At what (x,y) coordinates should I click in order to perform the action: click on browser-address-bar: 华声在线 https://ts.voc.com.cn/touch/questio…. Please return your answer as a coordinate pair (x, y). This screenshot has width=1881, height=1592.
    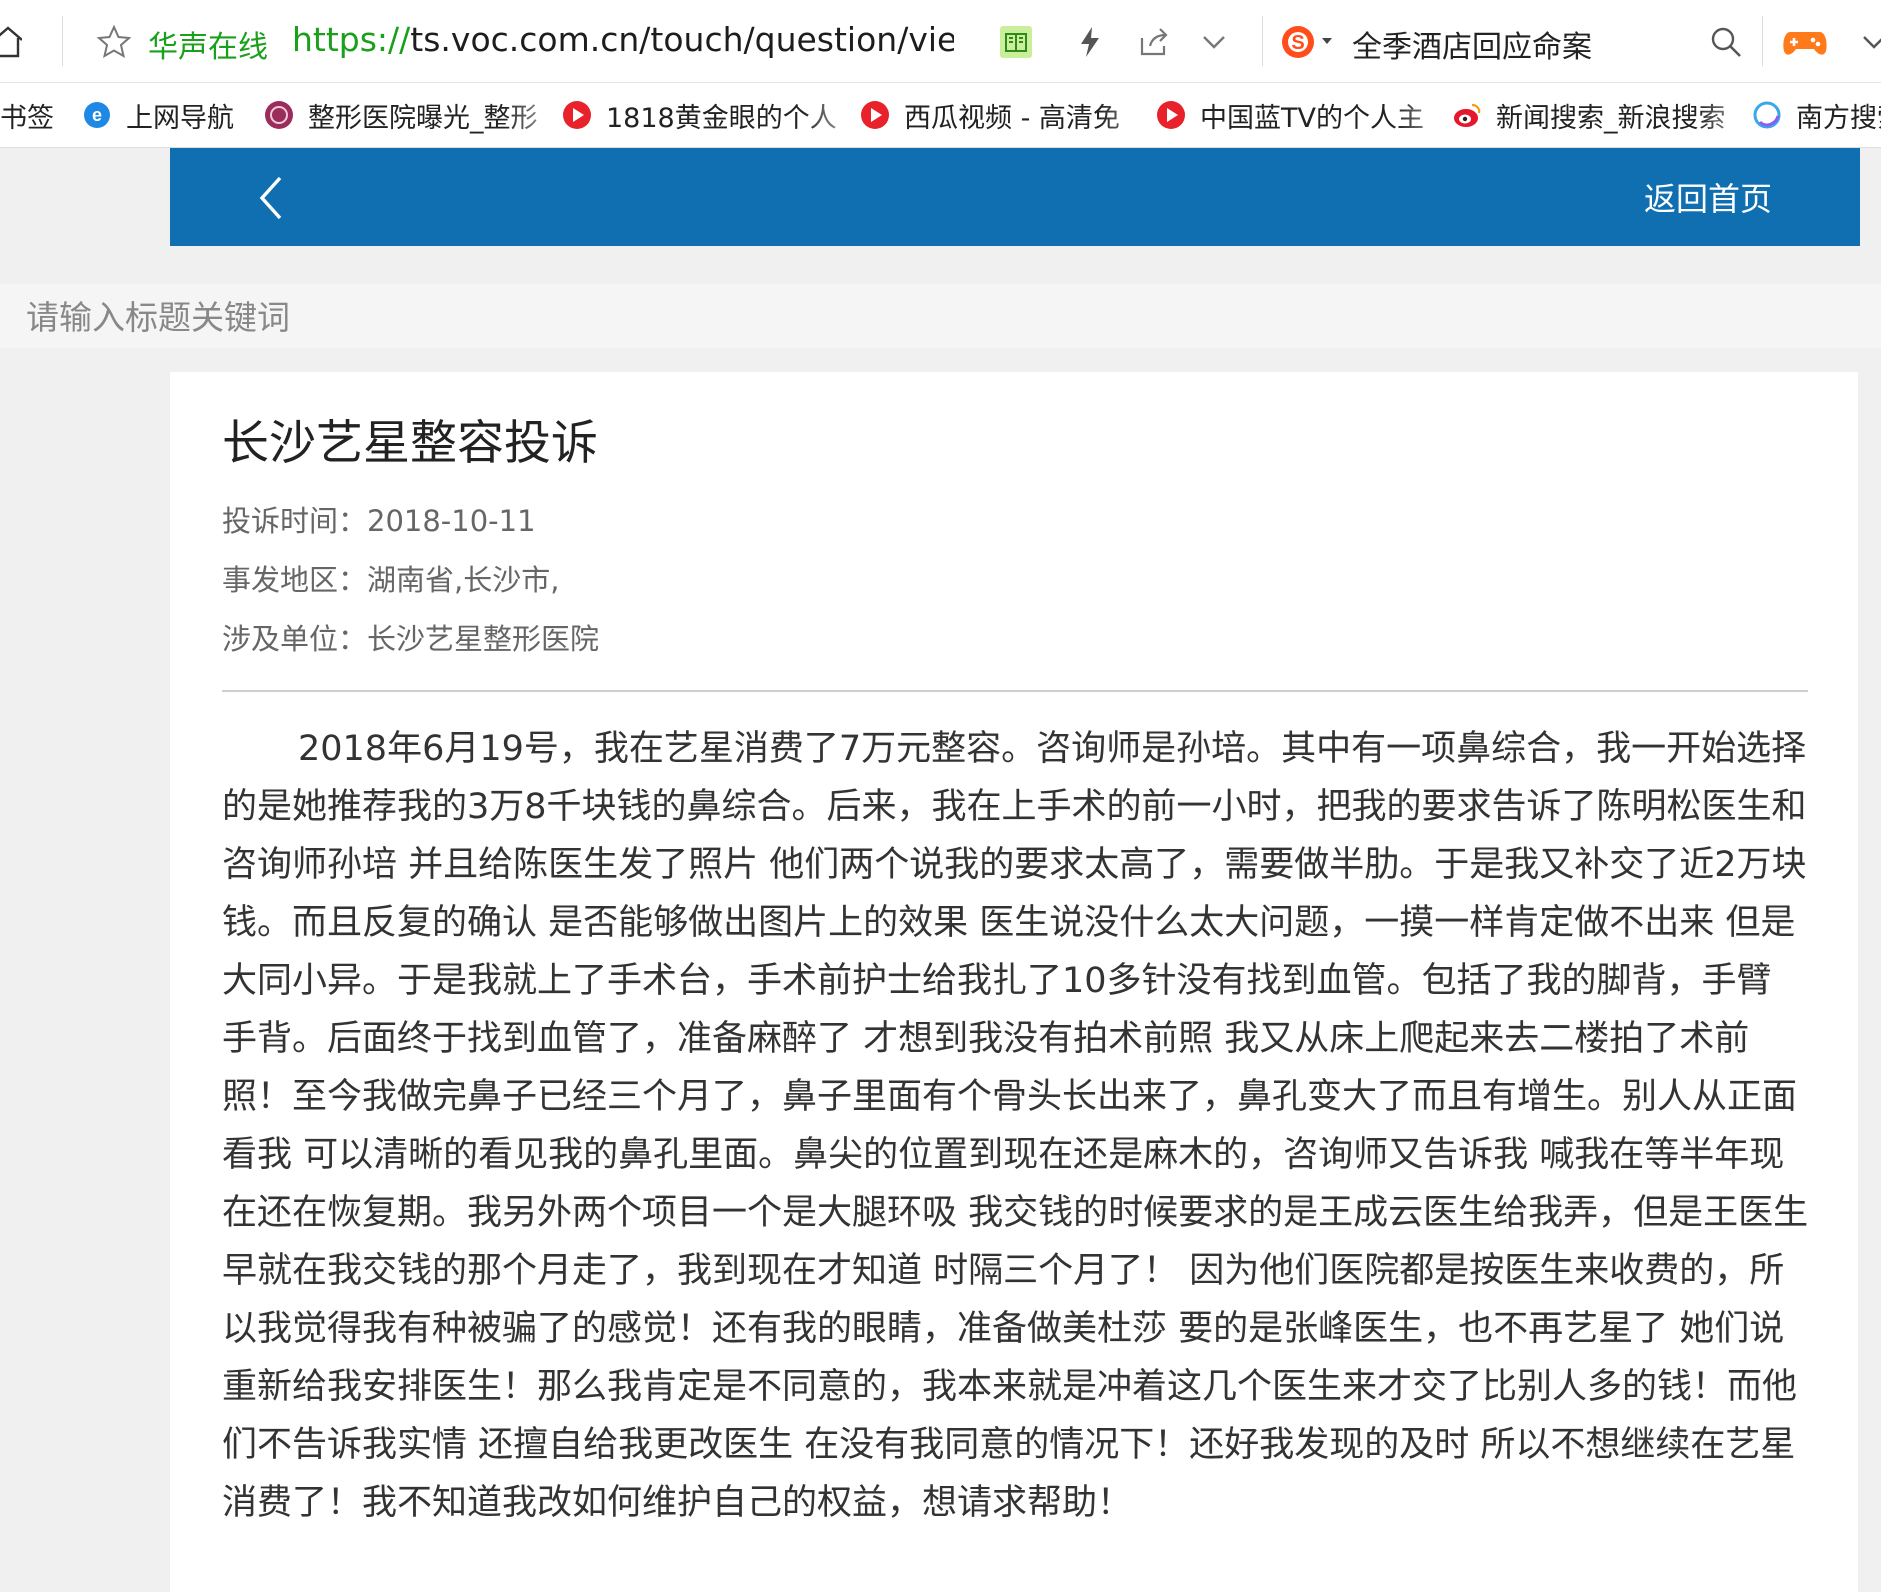
    Looking at the image, I should click on (940, 41).